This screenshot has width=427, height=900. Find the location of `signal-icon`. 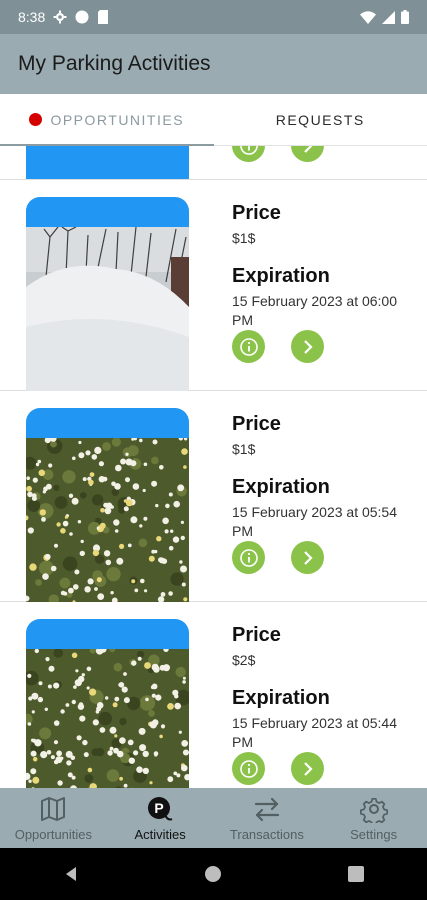

signal-icon is located at coordinates (388, 17).